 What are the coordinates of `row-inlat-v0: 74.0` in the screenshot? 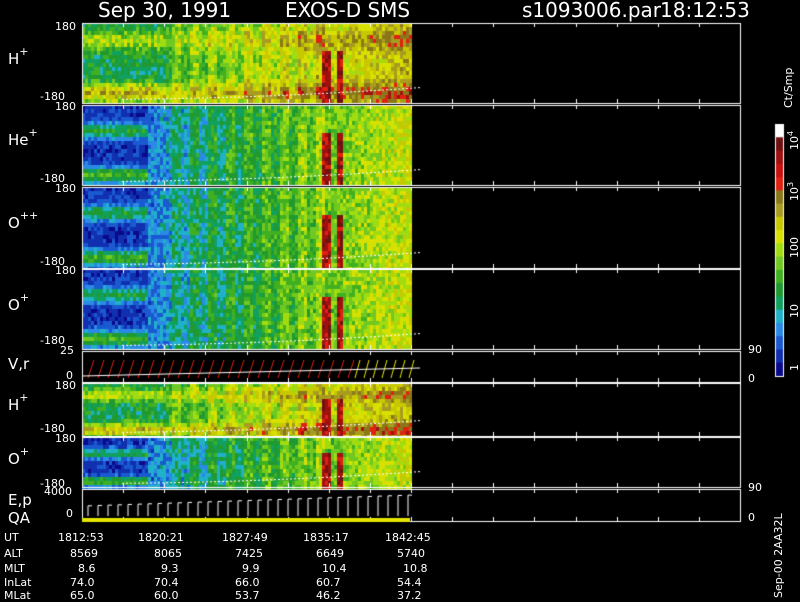 It's located at (82, 582).